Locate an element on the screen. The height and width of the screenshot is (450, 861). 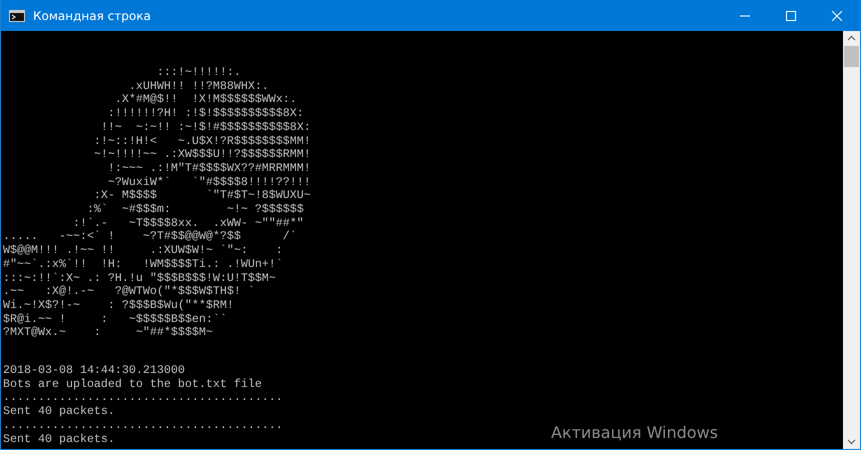
console-icon is located at coordinates (17, 16).